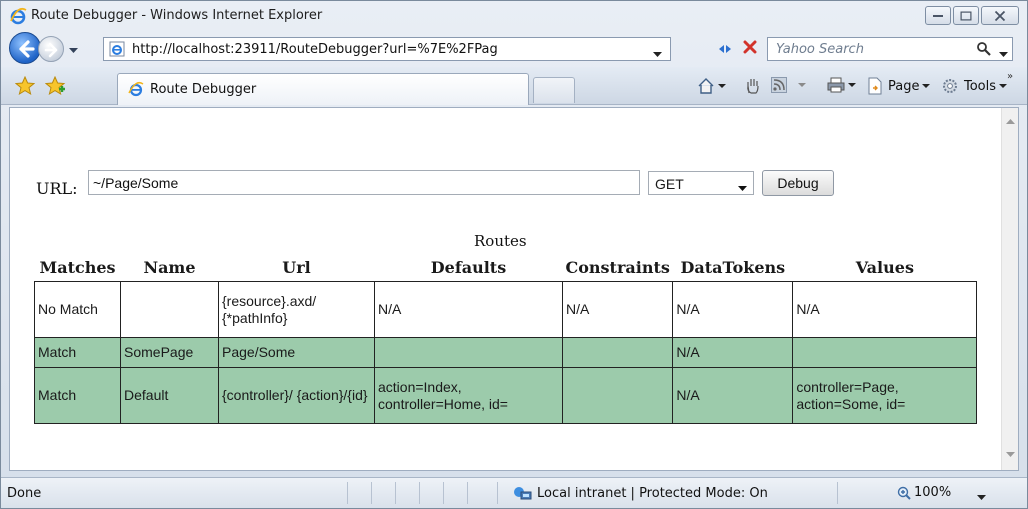 This screenshot has width=1028, height=509. I want to click on routes-caption: Routes, so click(500, 241).